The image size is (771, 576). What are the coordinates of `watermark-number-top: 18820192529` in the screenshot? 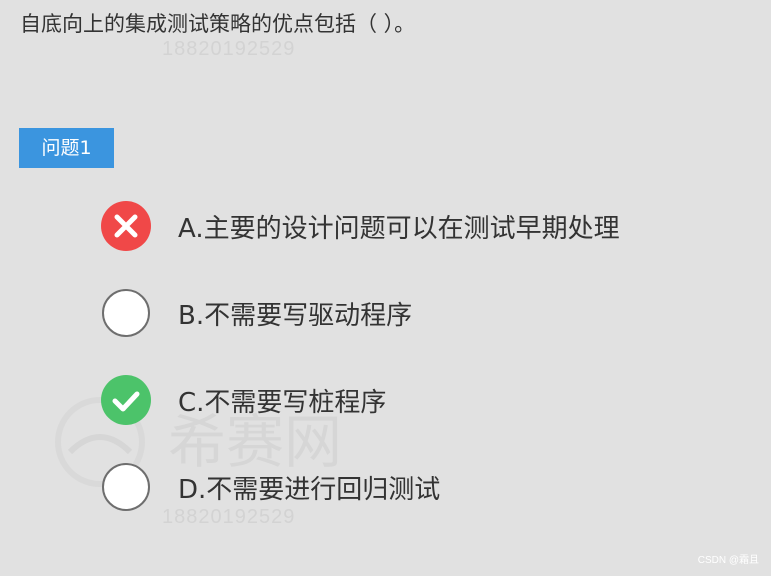 It's located at (229, 49).